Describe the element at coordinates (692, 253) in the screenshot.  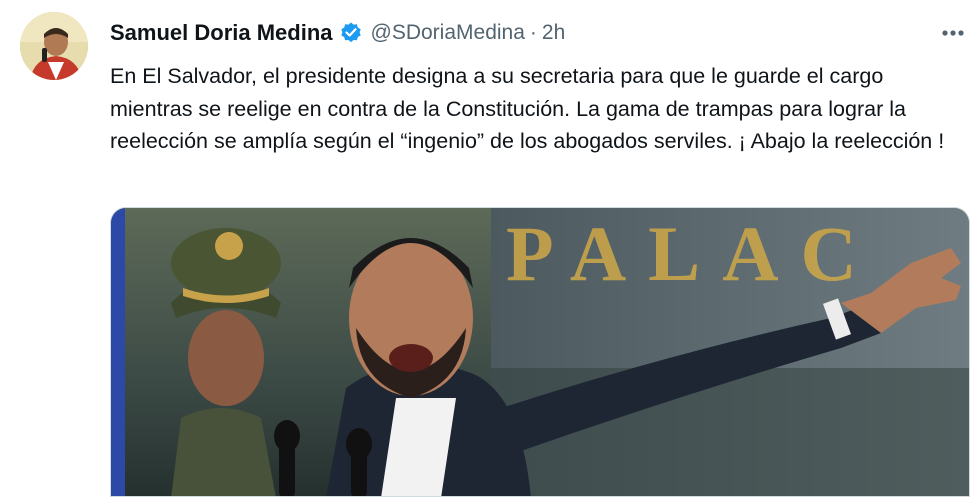
I see `background-sign-text: PALAC` at that location.